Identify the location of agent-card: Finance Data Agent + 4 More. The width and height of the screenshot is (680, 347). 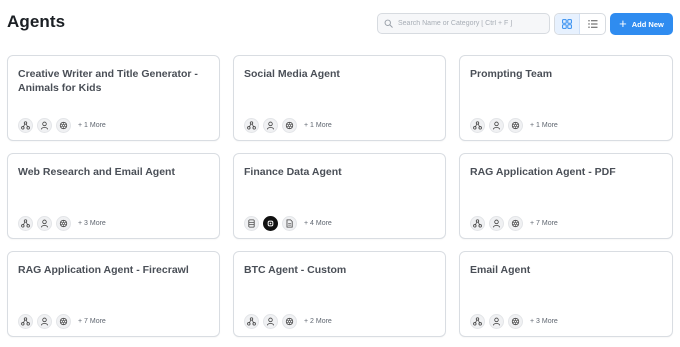
(339, 196).